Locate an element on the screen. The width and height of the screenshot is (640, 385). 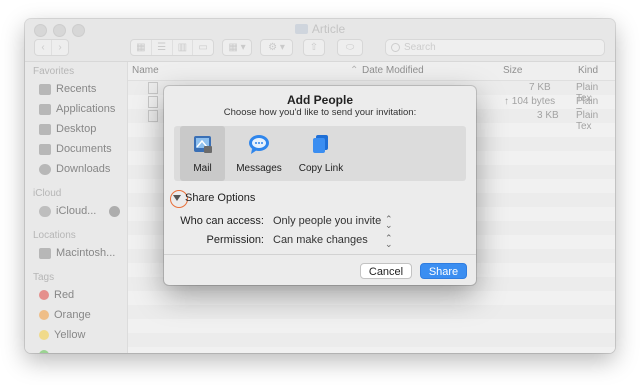
share-button: Share is located at coordinates (443, 271).